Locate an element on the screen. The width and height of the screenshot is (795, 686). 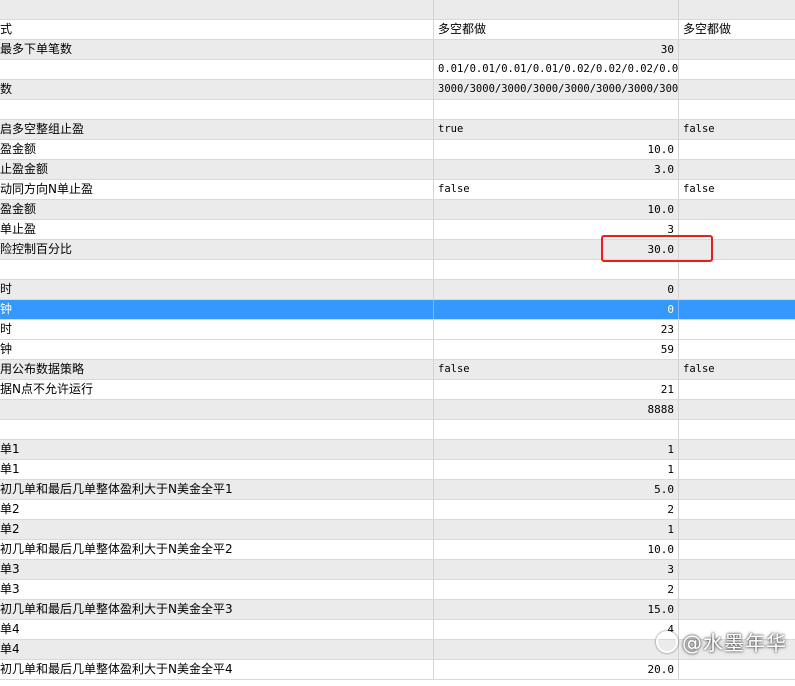
param-value-1: 3.0 is located at coordinates (556, 169).